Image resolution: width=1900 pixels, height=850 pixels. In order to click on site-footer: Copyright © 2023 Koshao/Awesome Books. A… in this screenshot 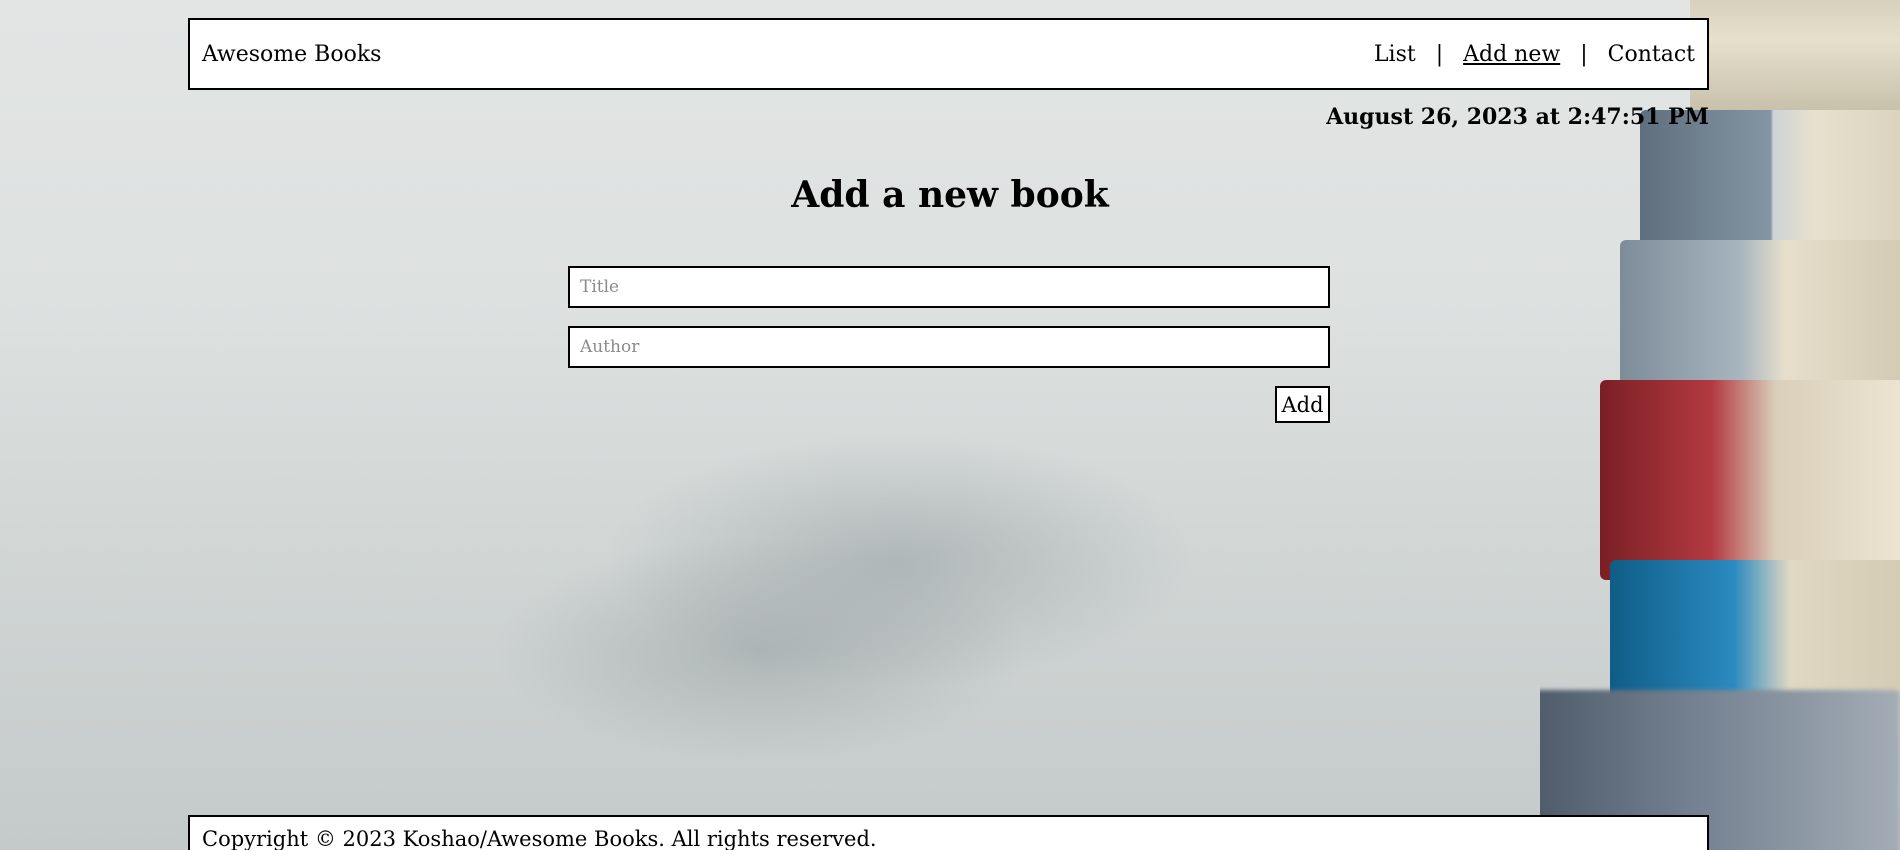, I will do `click(948, 832)`.